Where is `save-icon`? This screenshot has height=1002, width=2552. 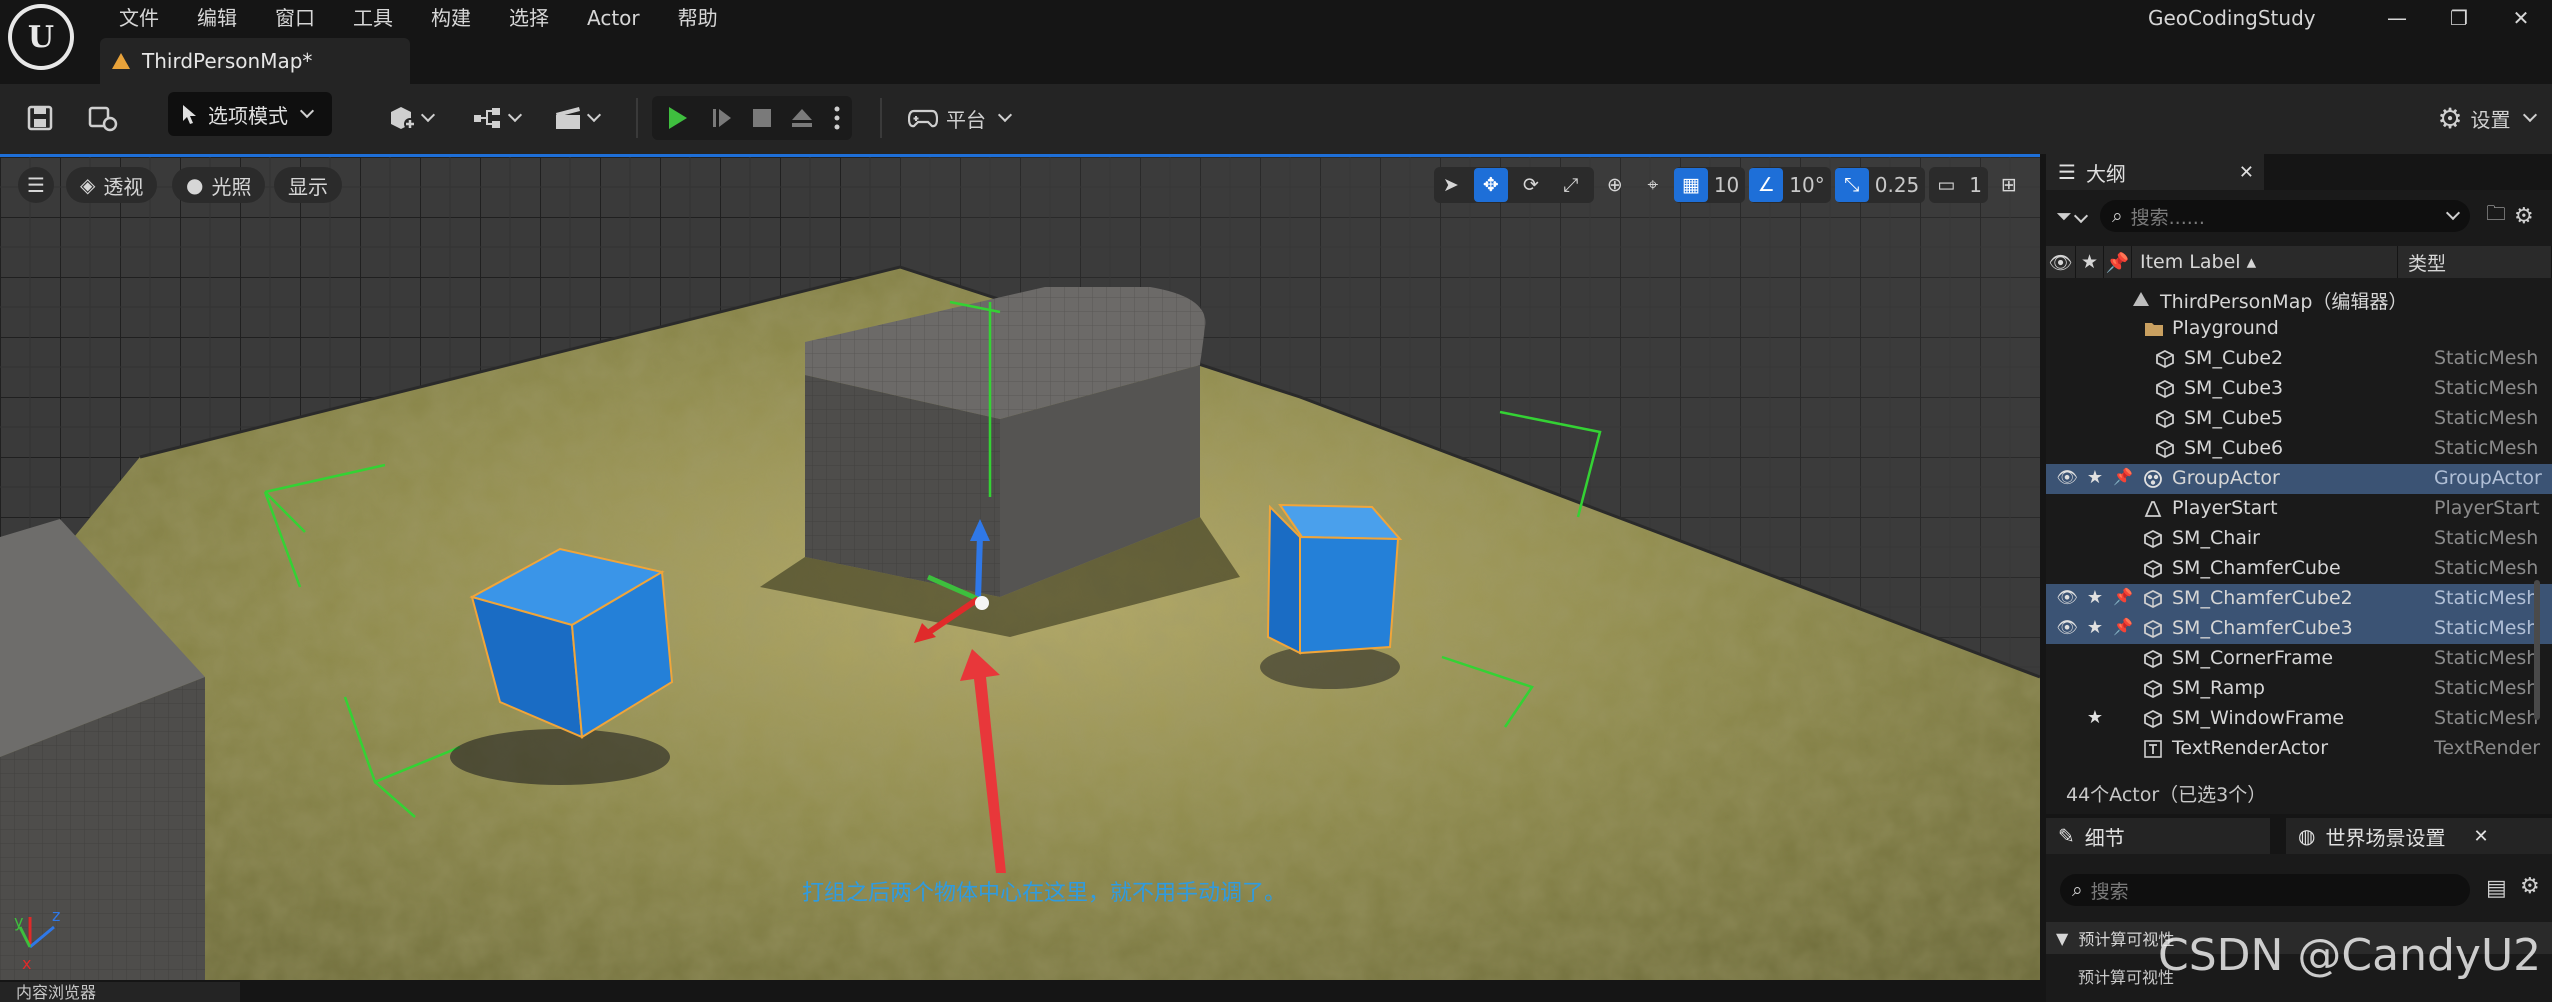
save-icon is located at coordinates (40, 118).